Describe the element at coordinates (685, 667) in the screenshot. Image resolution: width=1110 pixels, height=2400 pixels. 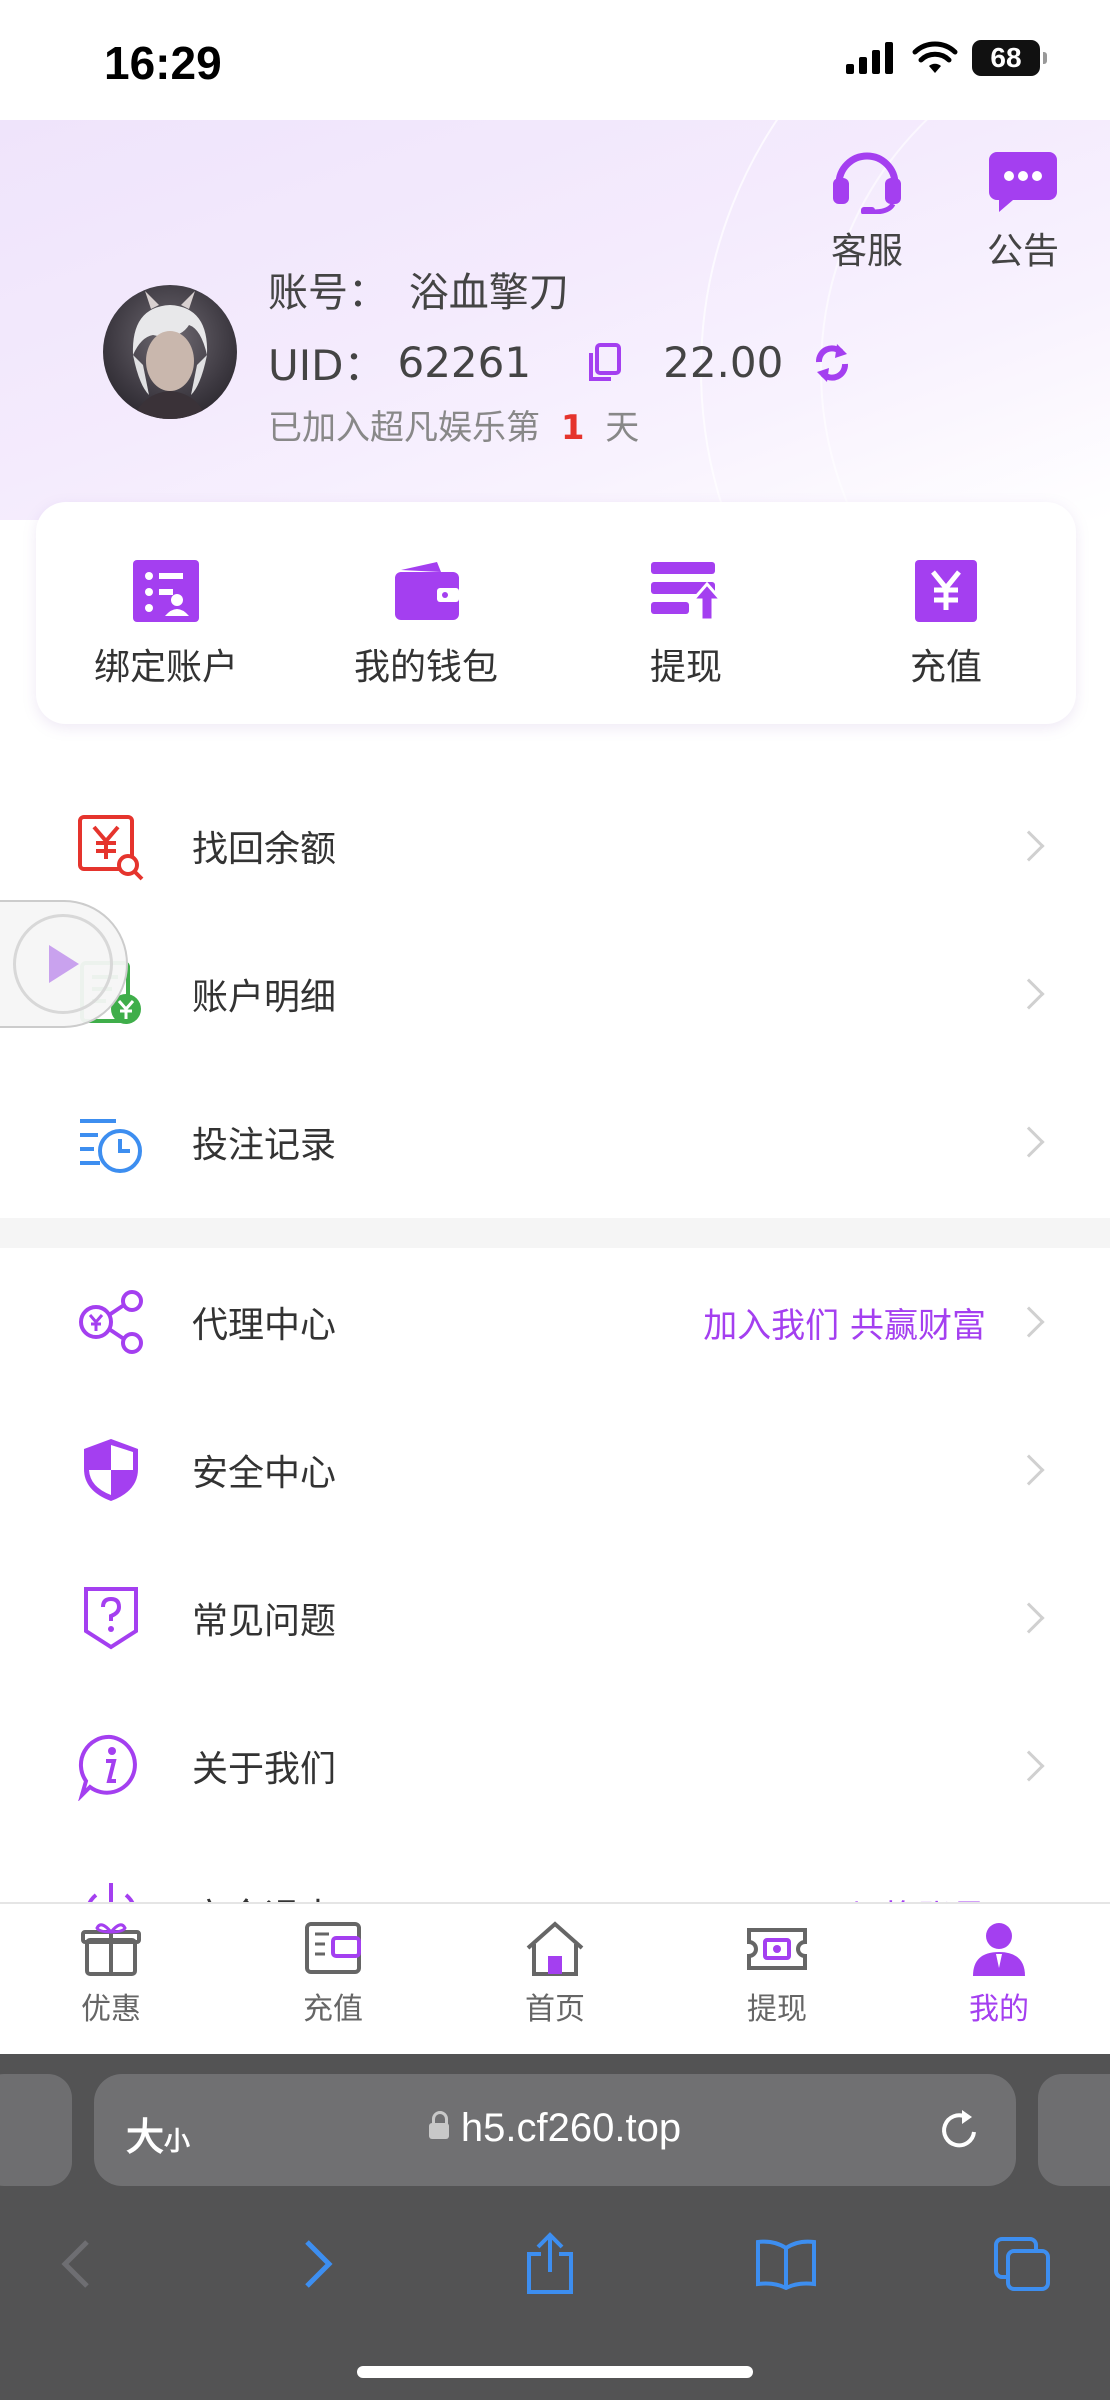
I see `quick-action-label: 提现` at that location.